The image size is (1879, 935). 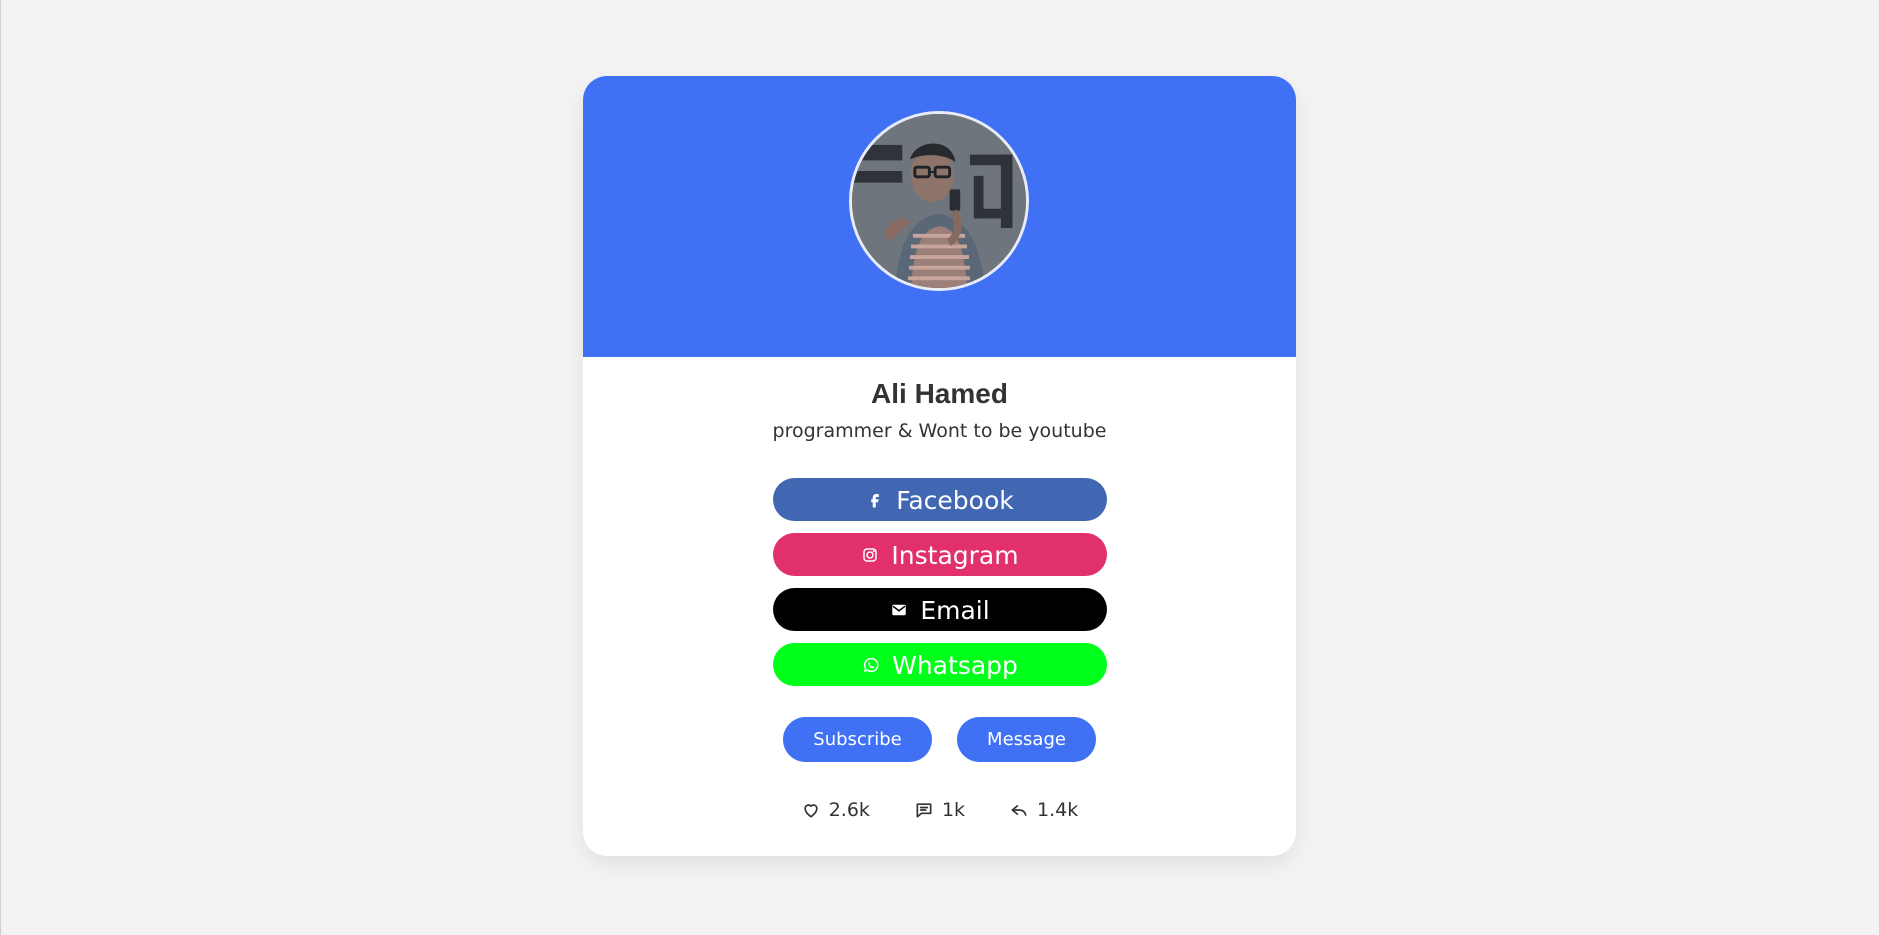 I want to click on email-button: Email, so click(x=940, y=609).